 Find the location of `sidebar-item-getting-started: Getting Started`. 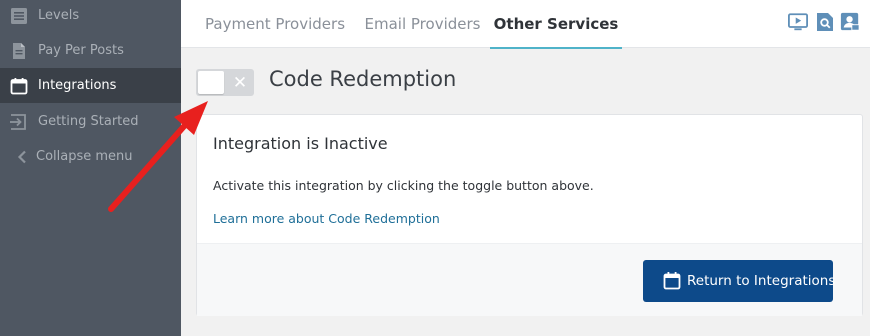

sidebar-item-getting-started: Getting Started is located at coordinates (90, 121).